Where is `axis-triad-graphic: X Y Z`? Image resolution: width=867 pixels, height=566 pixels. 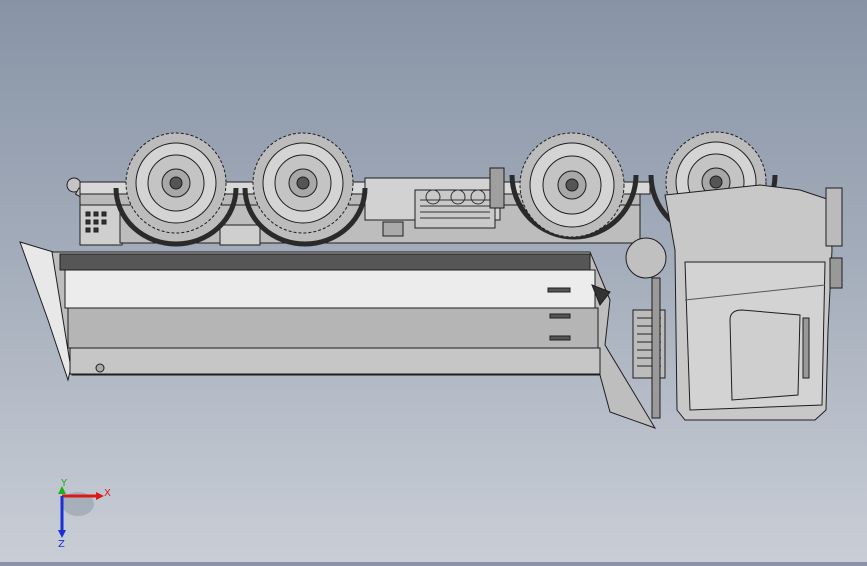 axis-triad-graphic: X Y Z is located at coordinates (84, 514).